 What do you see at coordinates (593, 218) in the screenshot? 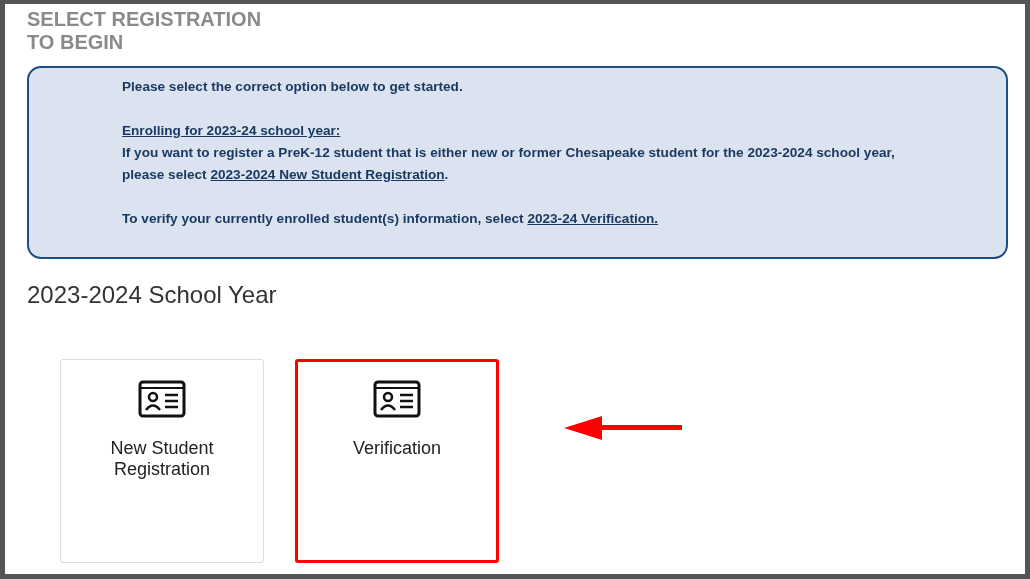
I see `link: 2023-24 Verification.` at bounding box center [593, 218].